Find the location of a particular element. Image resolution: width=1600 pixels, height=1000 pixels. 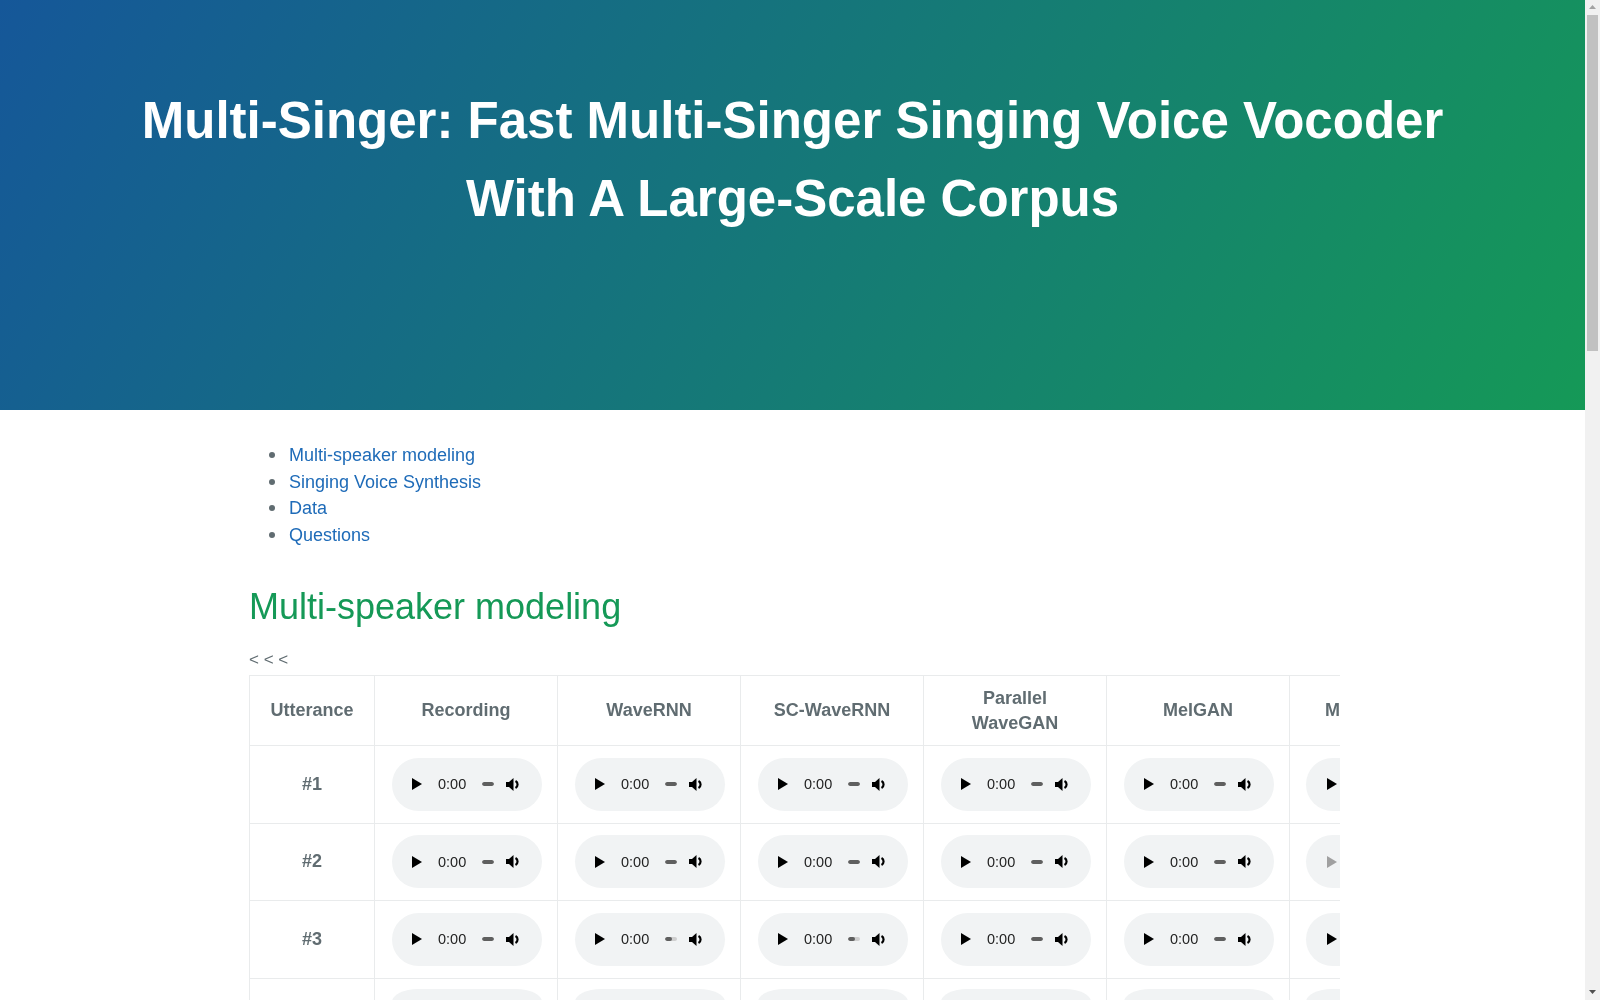

column-header: MelGAN is located at coordinates (1198, 711).